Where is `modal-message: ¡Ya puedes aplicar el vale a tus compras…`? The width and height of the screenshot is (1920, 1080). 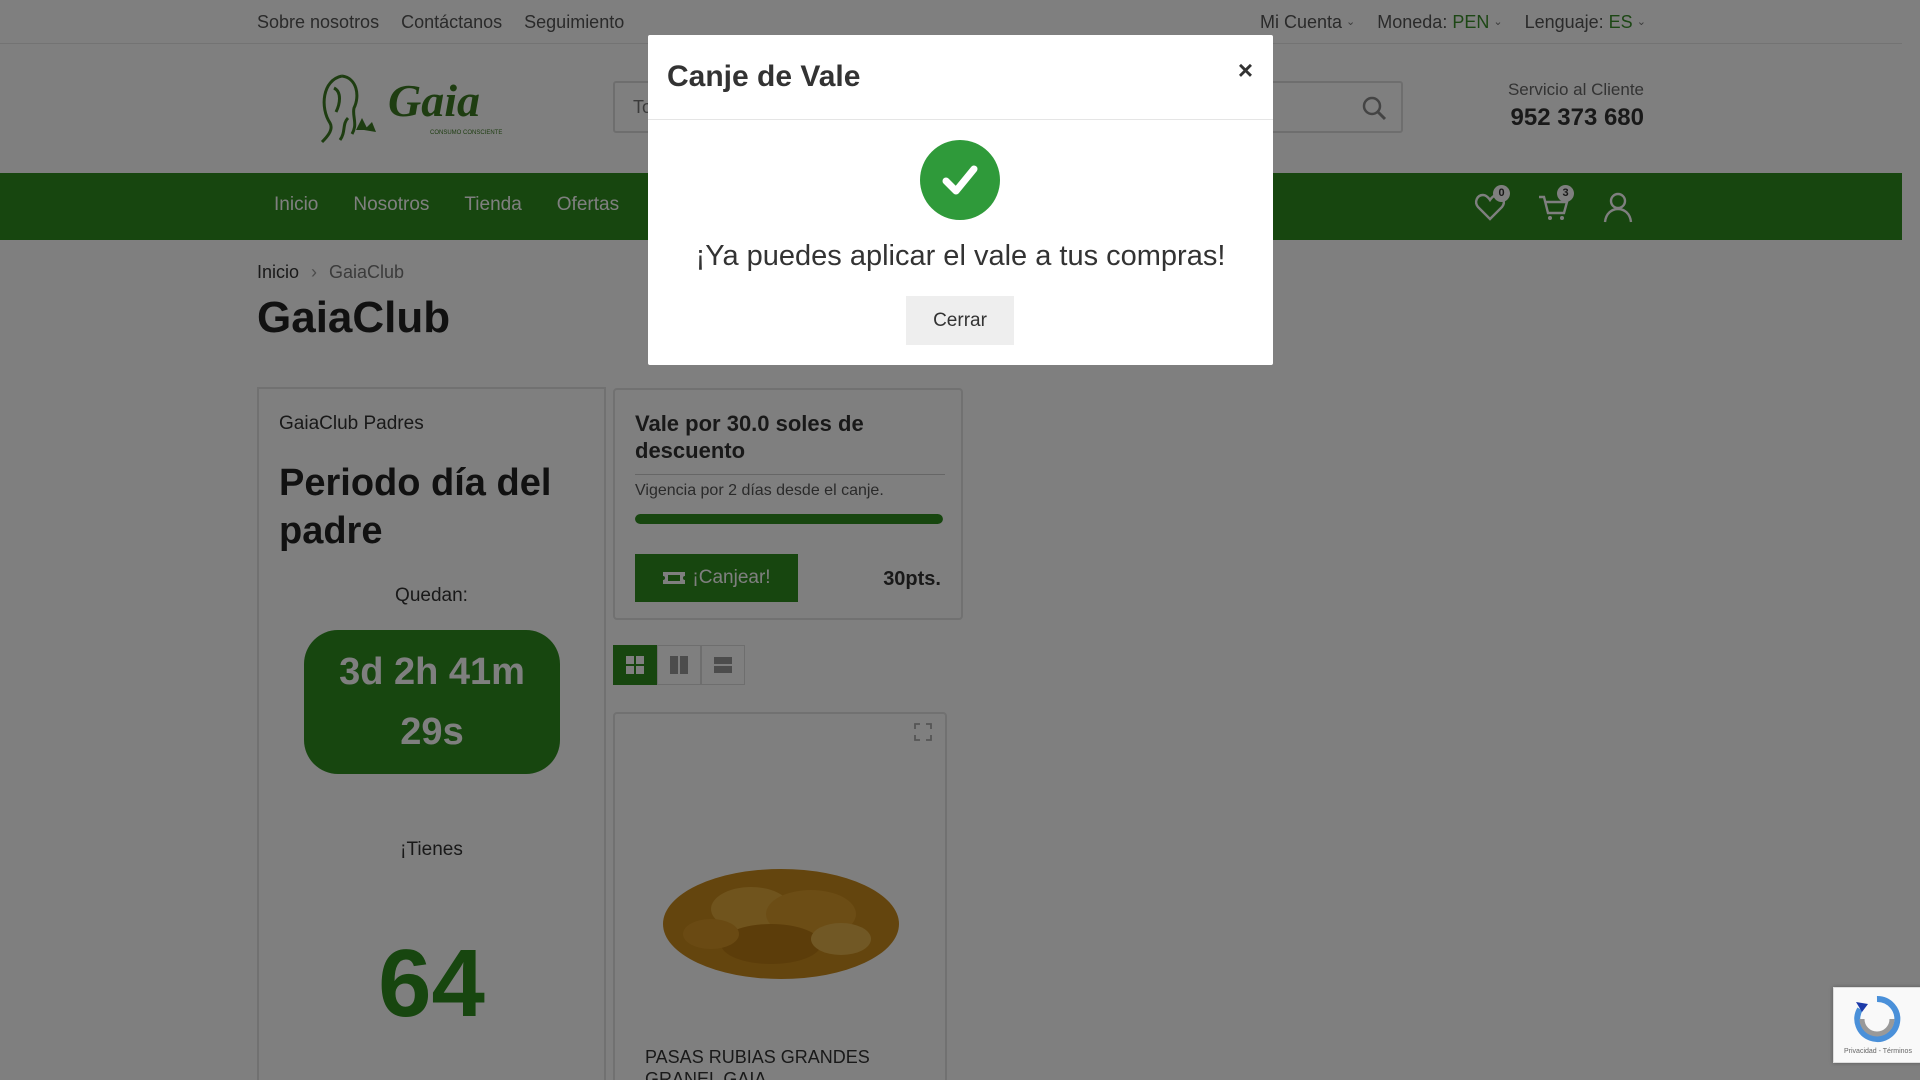
modal-message: ¡Ya puedes aplicar el vale a tus compras… is located at coordinates (960, 256).